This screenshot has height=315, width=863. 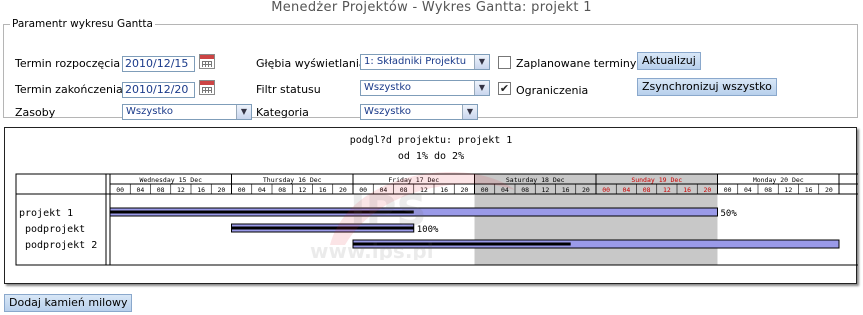 I want to click on status-filter-select: Wszystko ▼, so click(x=425, y=88).